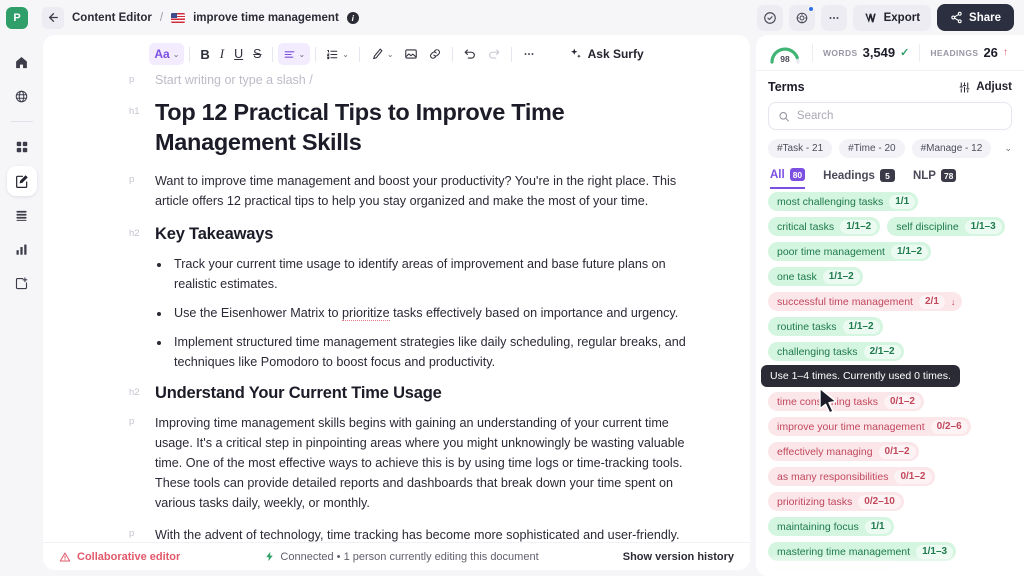 This screenshot has width=1024, height=576. Describe the element at coordinates (21, 181) in the screenshot. I see `sidebar-item-content-editor` at that location.